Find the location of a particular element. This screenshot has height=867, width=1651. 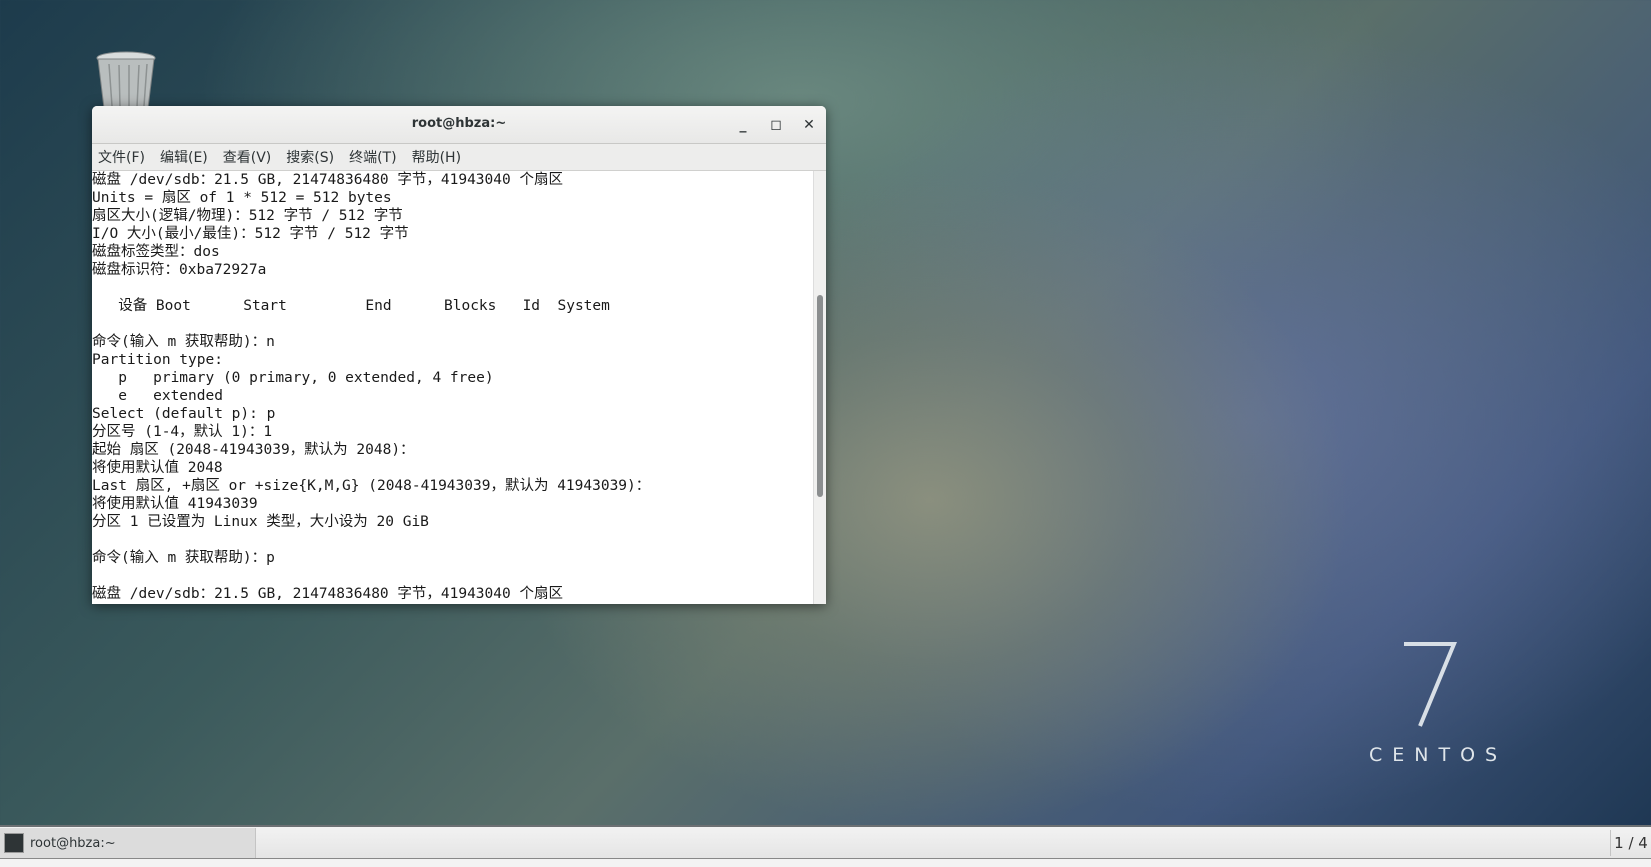

minimize-icon: _ is located at coordinates (743, 125).